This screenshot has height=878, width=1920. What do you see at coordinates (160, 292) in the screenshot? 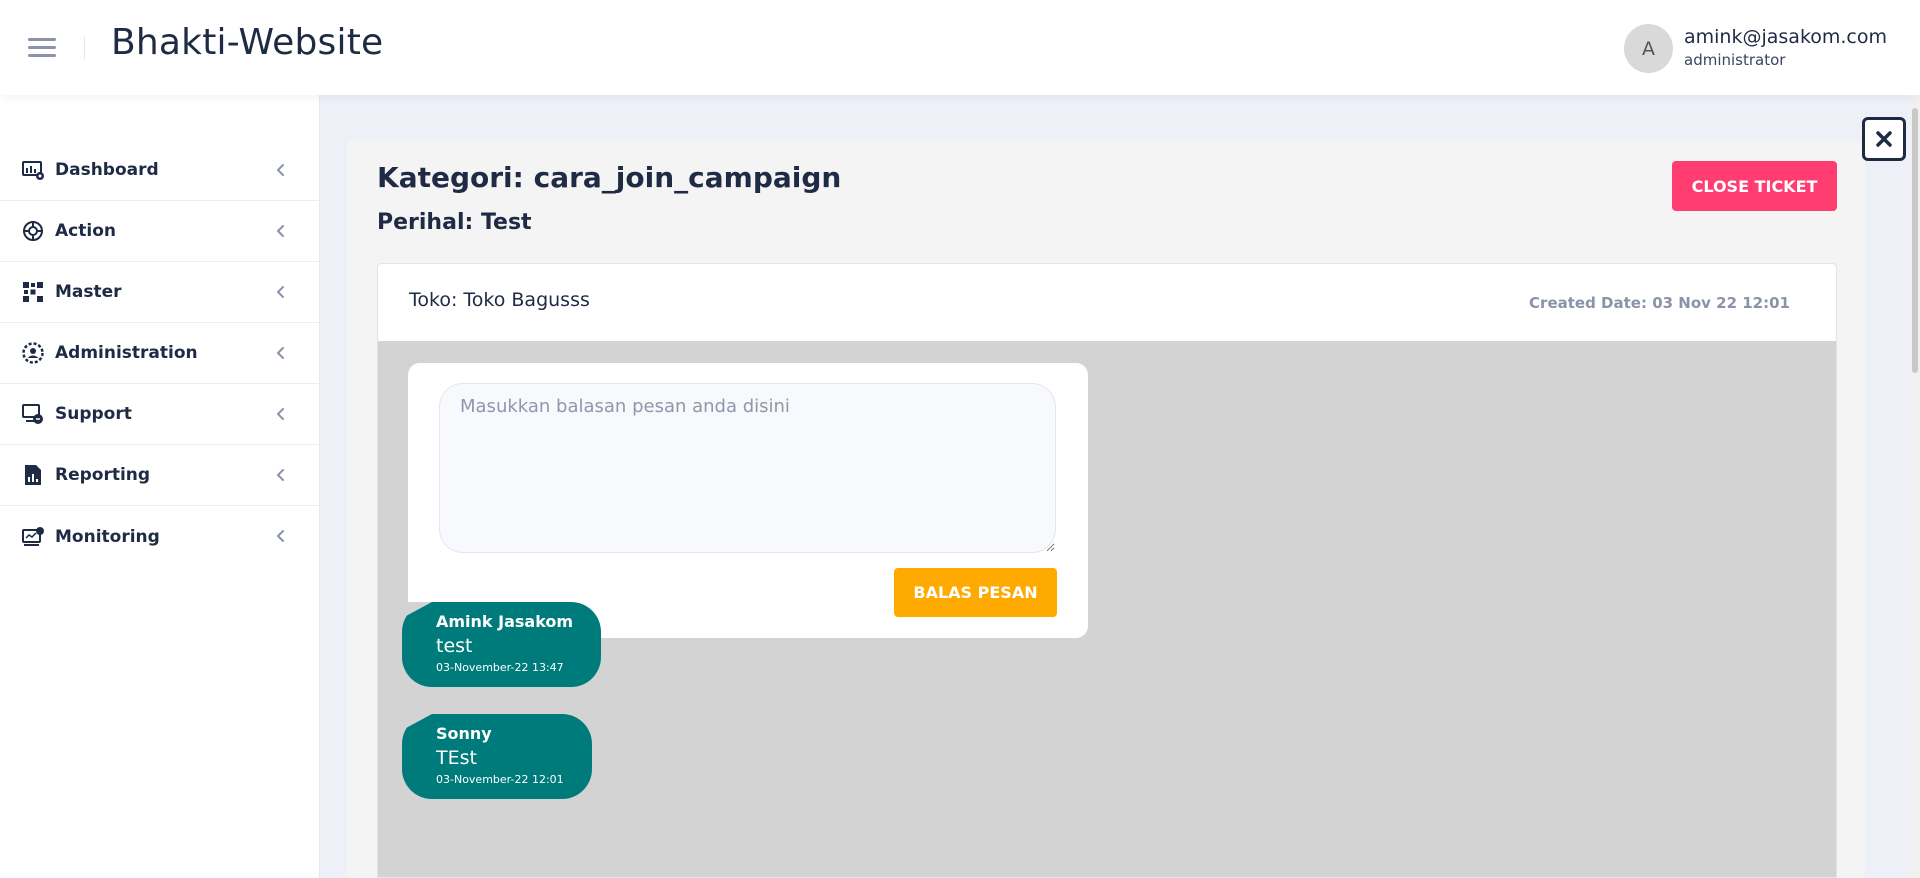
I see `sidebar-item-master: Master` at bounding box center [160, 292].